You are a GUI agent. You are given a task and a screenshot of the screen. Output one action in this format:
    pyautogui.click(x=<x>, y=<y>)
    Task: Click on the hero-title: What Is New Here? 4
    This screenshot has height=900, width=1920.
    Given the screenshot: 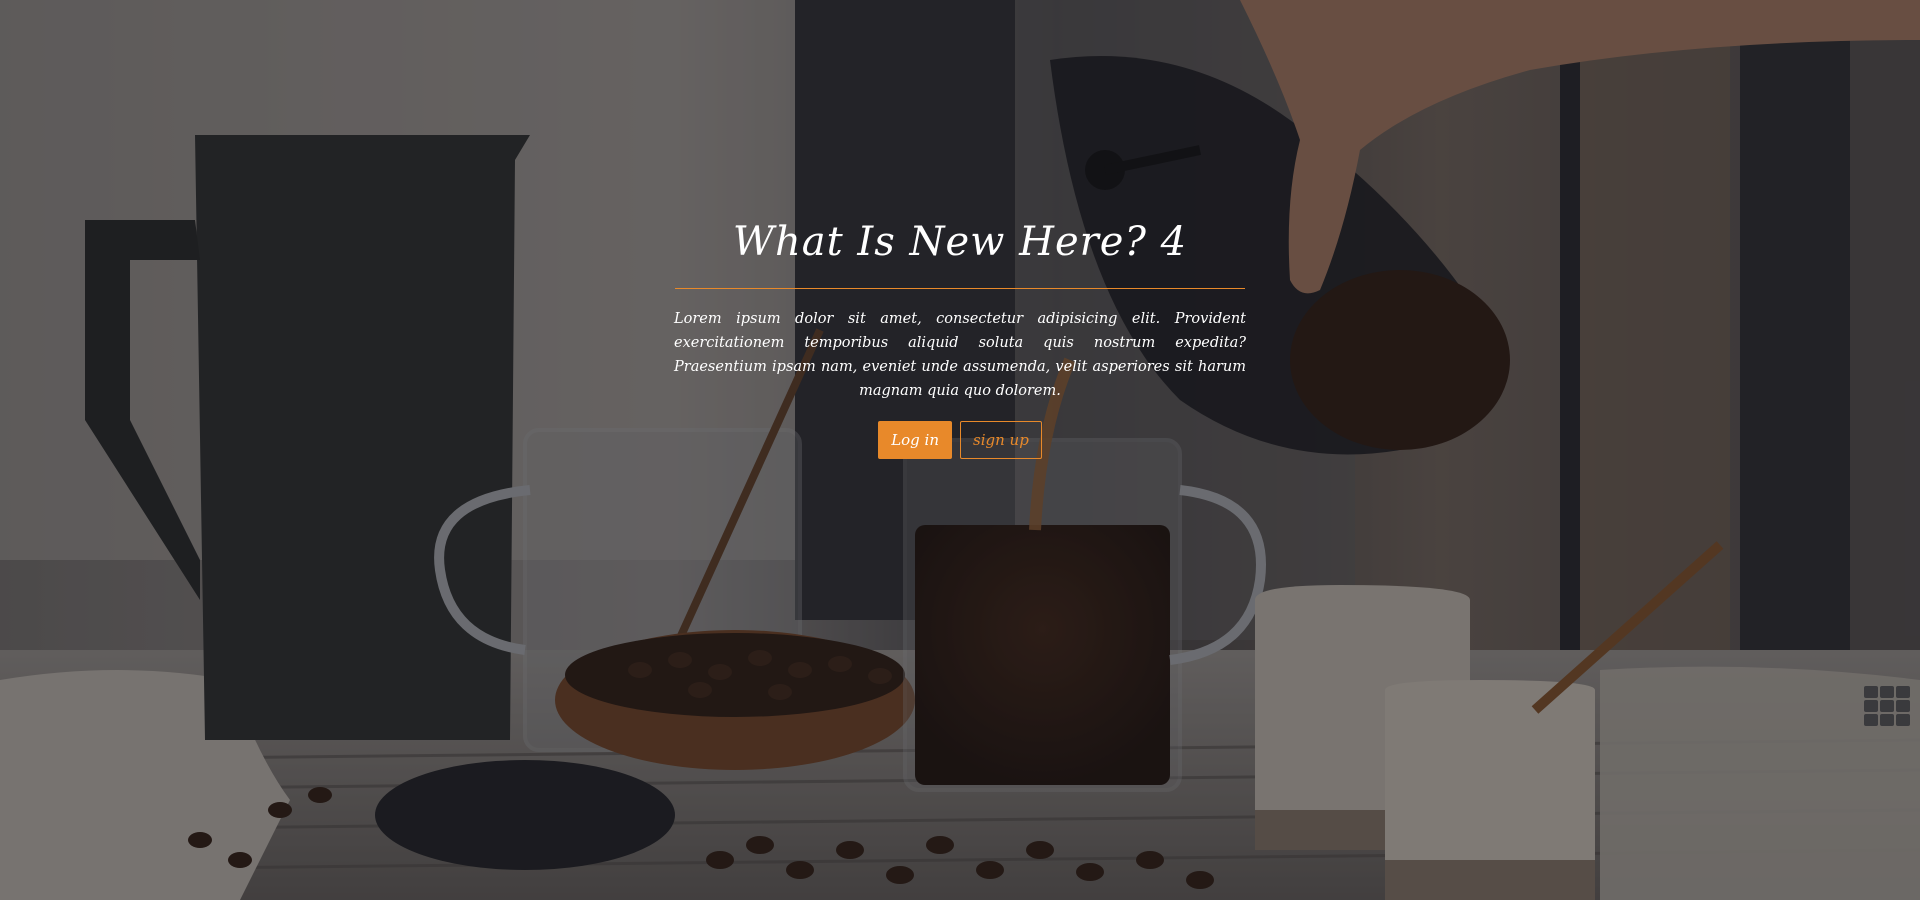 What is the action you would take?
    pyautogui.click(x=960, y=242)
    